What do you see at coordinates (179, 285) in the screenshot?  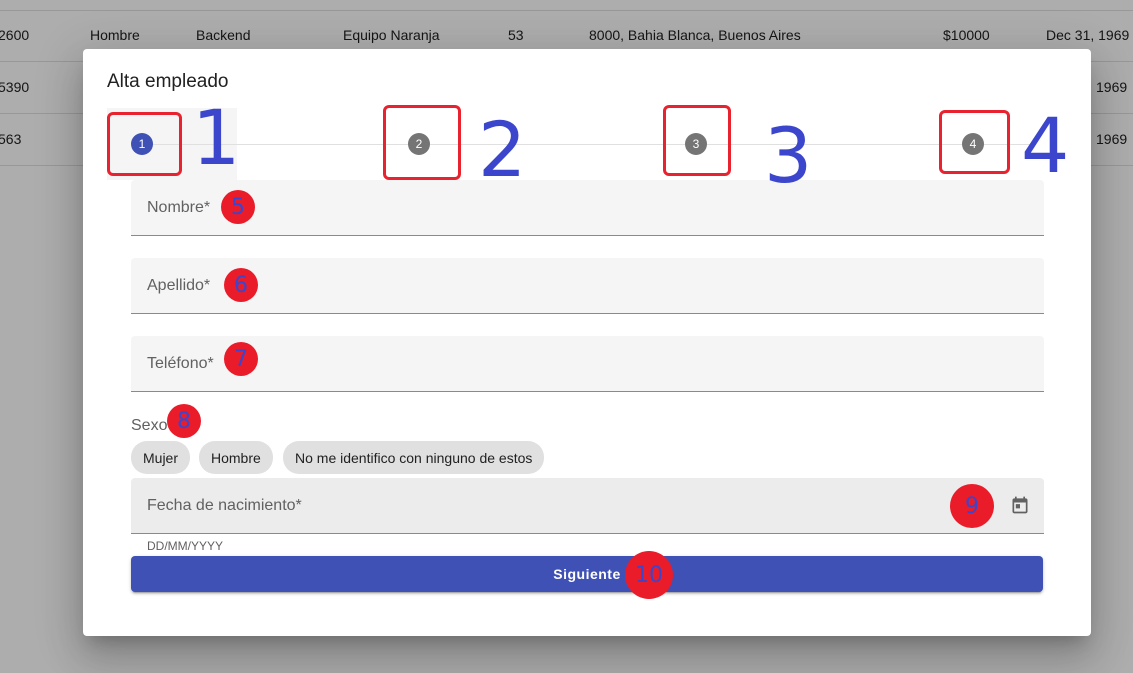 I see `apellido-label: Apellido*` at bounding box center [179, 285].